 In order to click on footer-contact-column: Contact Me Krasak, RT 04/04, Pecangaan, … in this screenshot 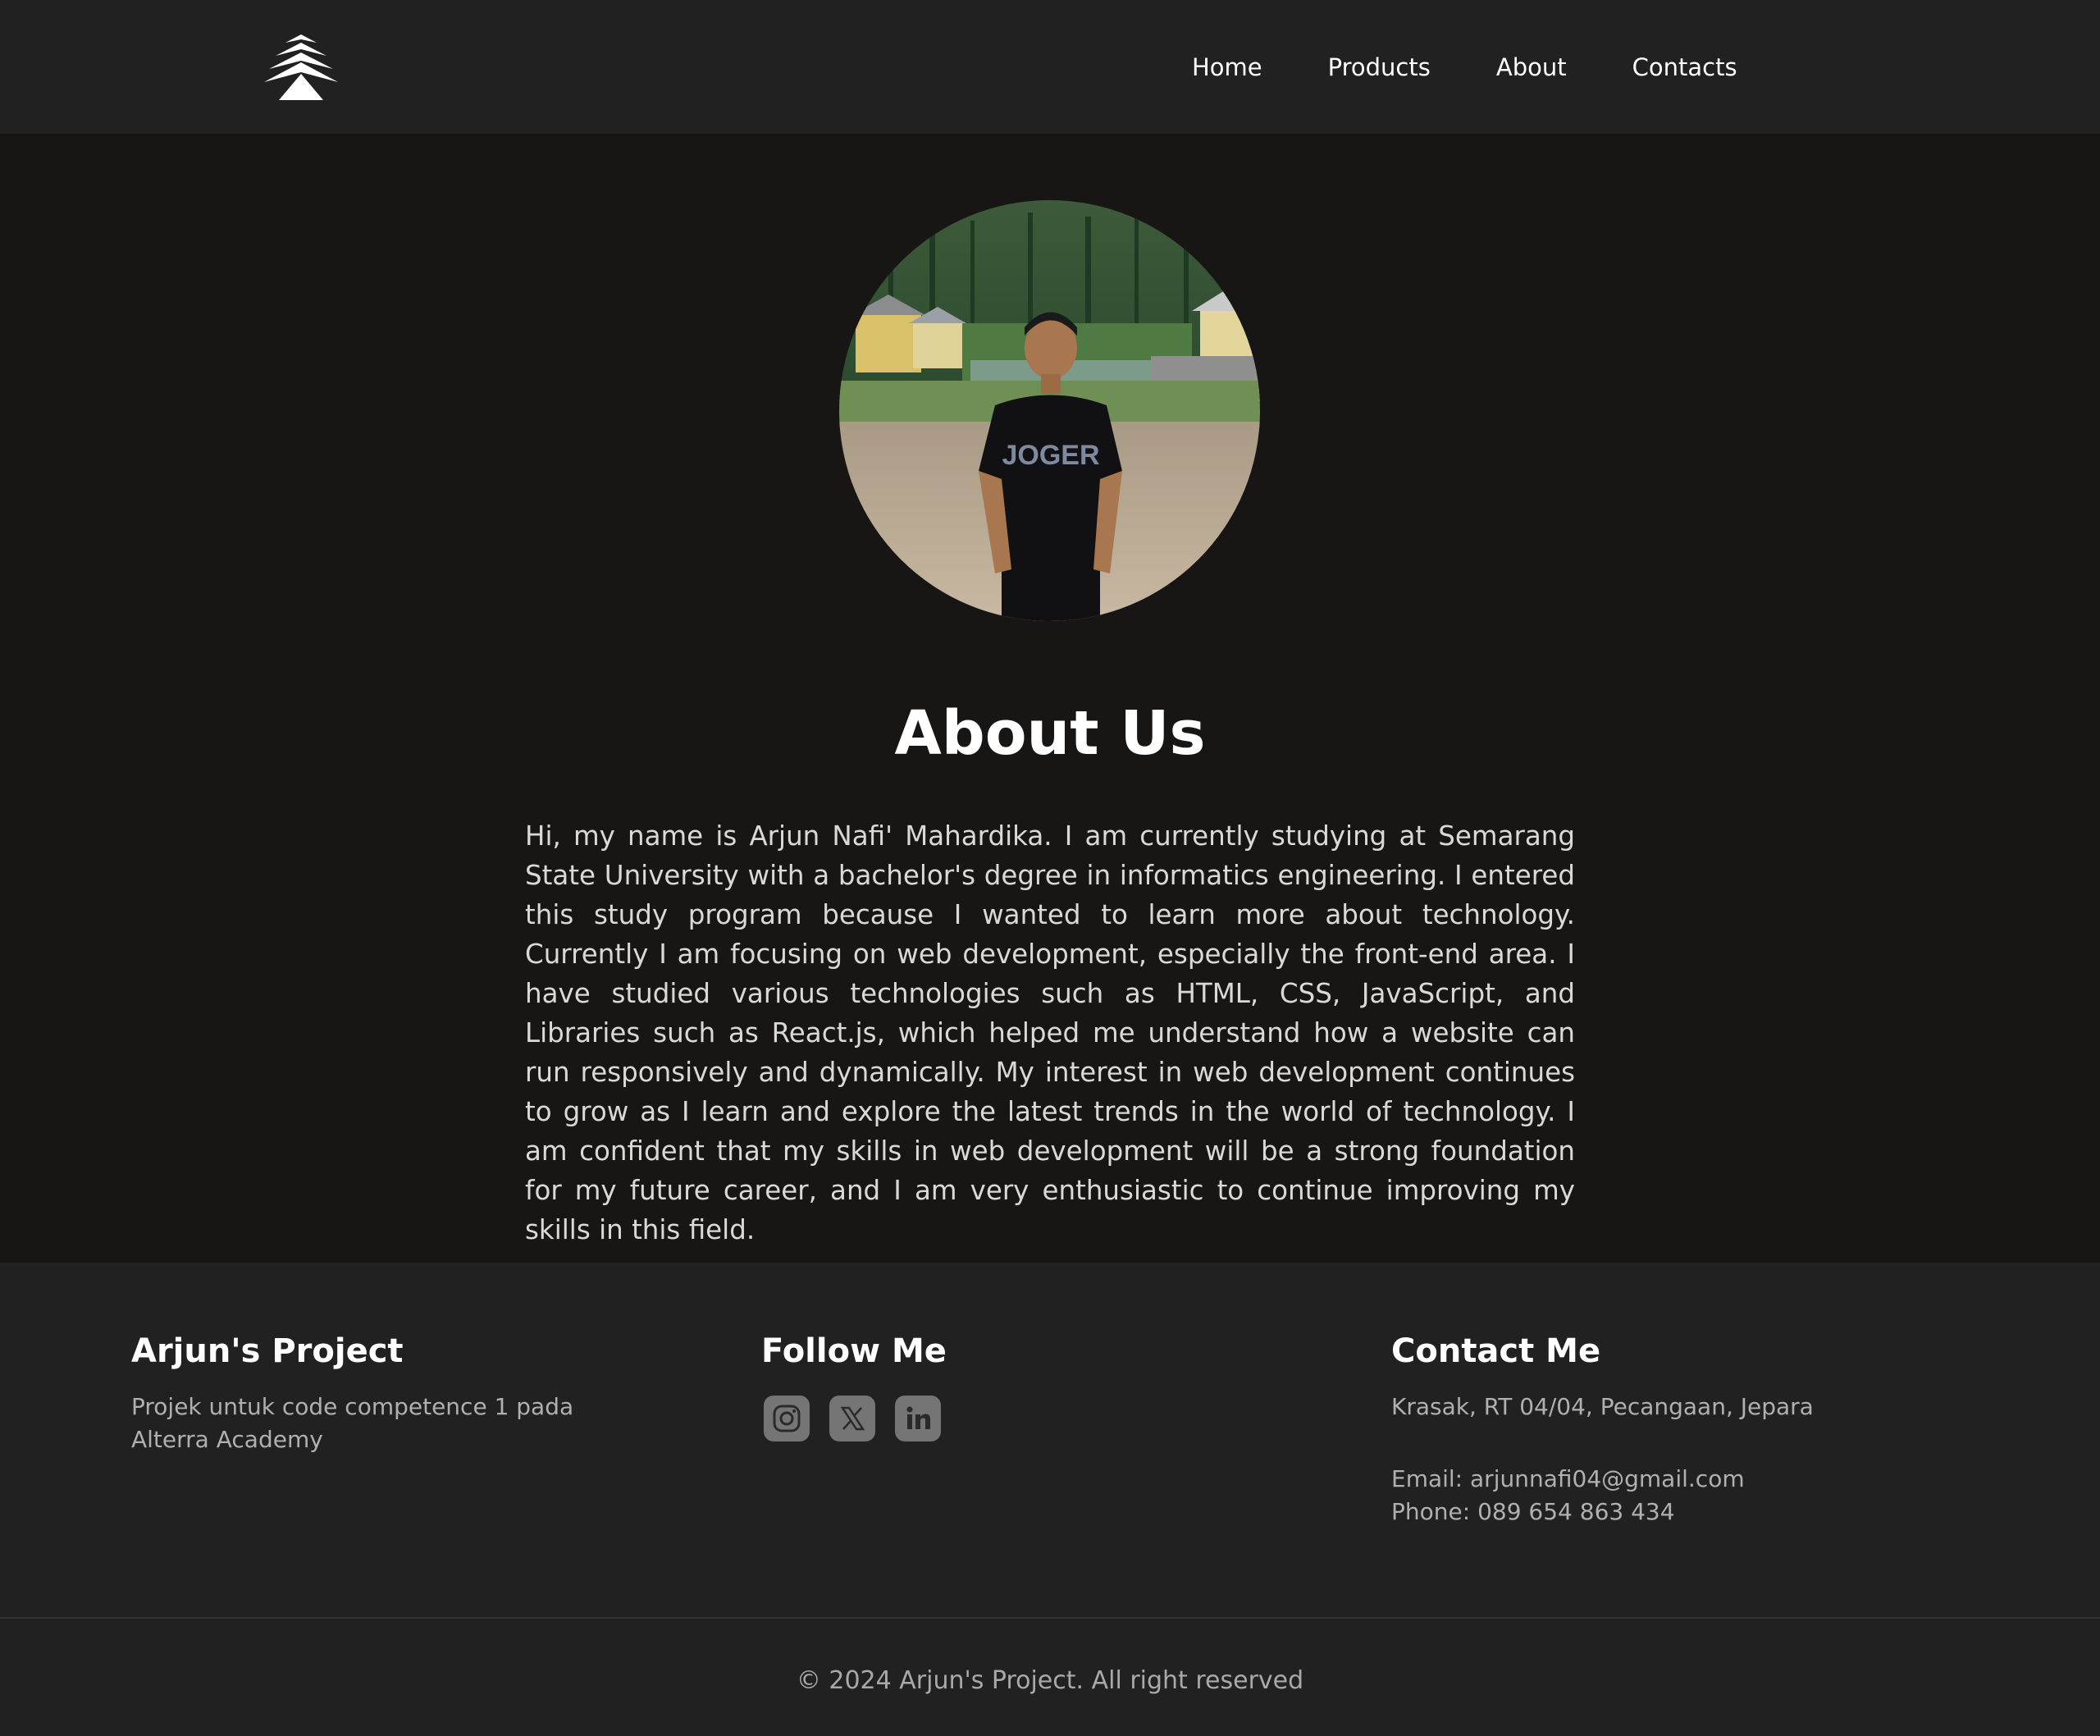, I will do `click(1678, 1427)`.